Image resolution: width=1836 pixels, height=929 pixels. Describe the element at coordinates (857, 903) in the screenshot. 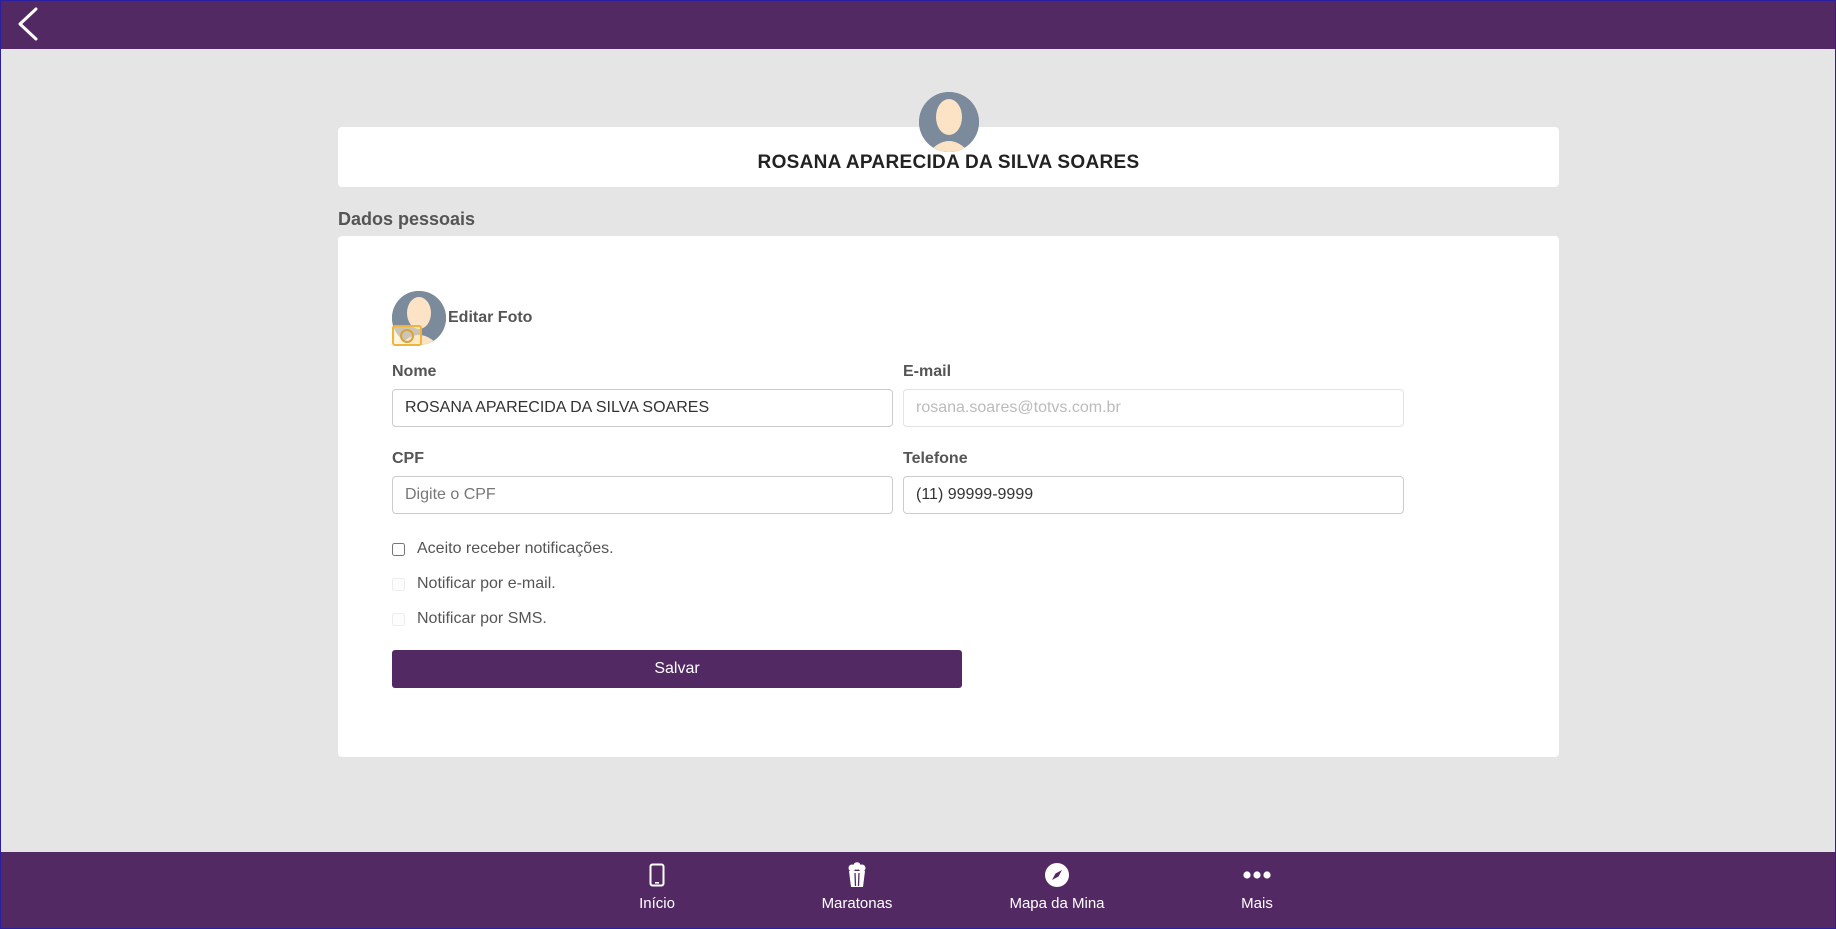

I see `nav-label-maratonas: Maratonas` at that location.